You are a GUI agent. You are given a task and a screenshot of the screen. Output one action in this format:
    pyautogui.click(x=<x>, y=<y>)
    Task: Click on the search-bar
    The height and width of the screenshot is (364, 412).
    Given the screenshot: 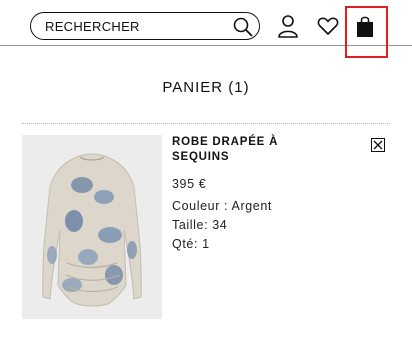 What is the action you would take?
    pyautogui.click(x=145, y=26)
    